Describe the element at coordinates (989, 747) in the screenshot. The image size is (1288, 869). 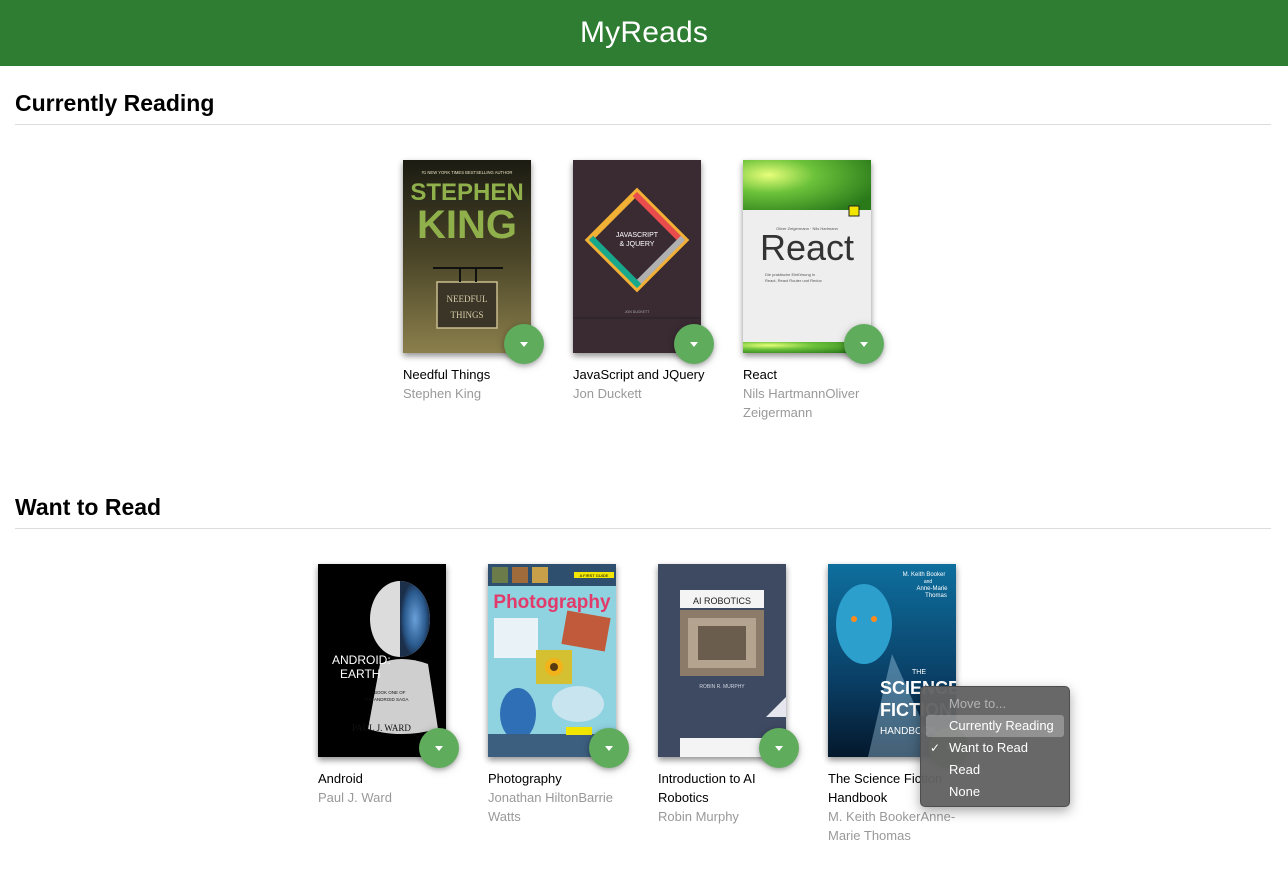
I see `menu-option-label: Want to Read` at that location.